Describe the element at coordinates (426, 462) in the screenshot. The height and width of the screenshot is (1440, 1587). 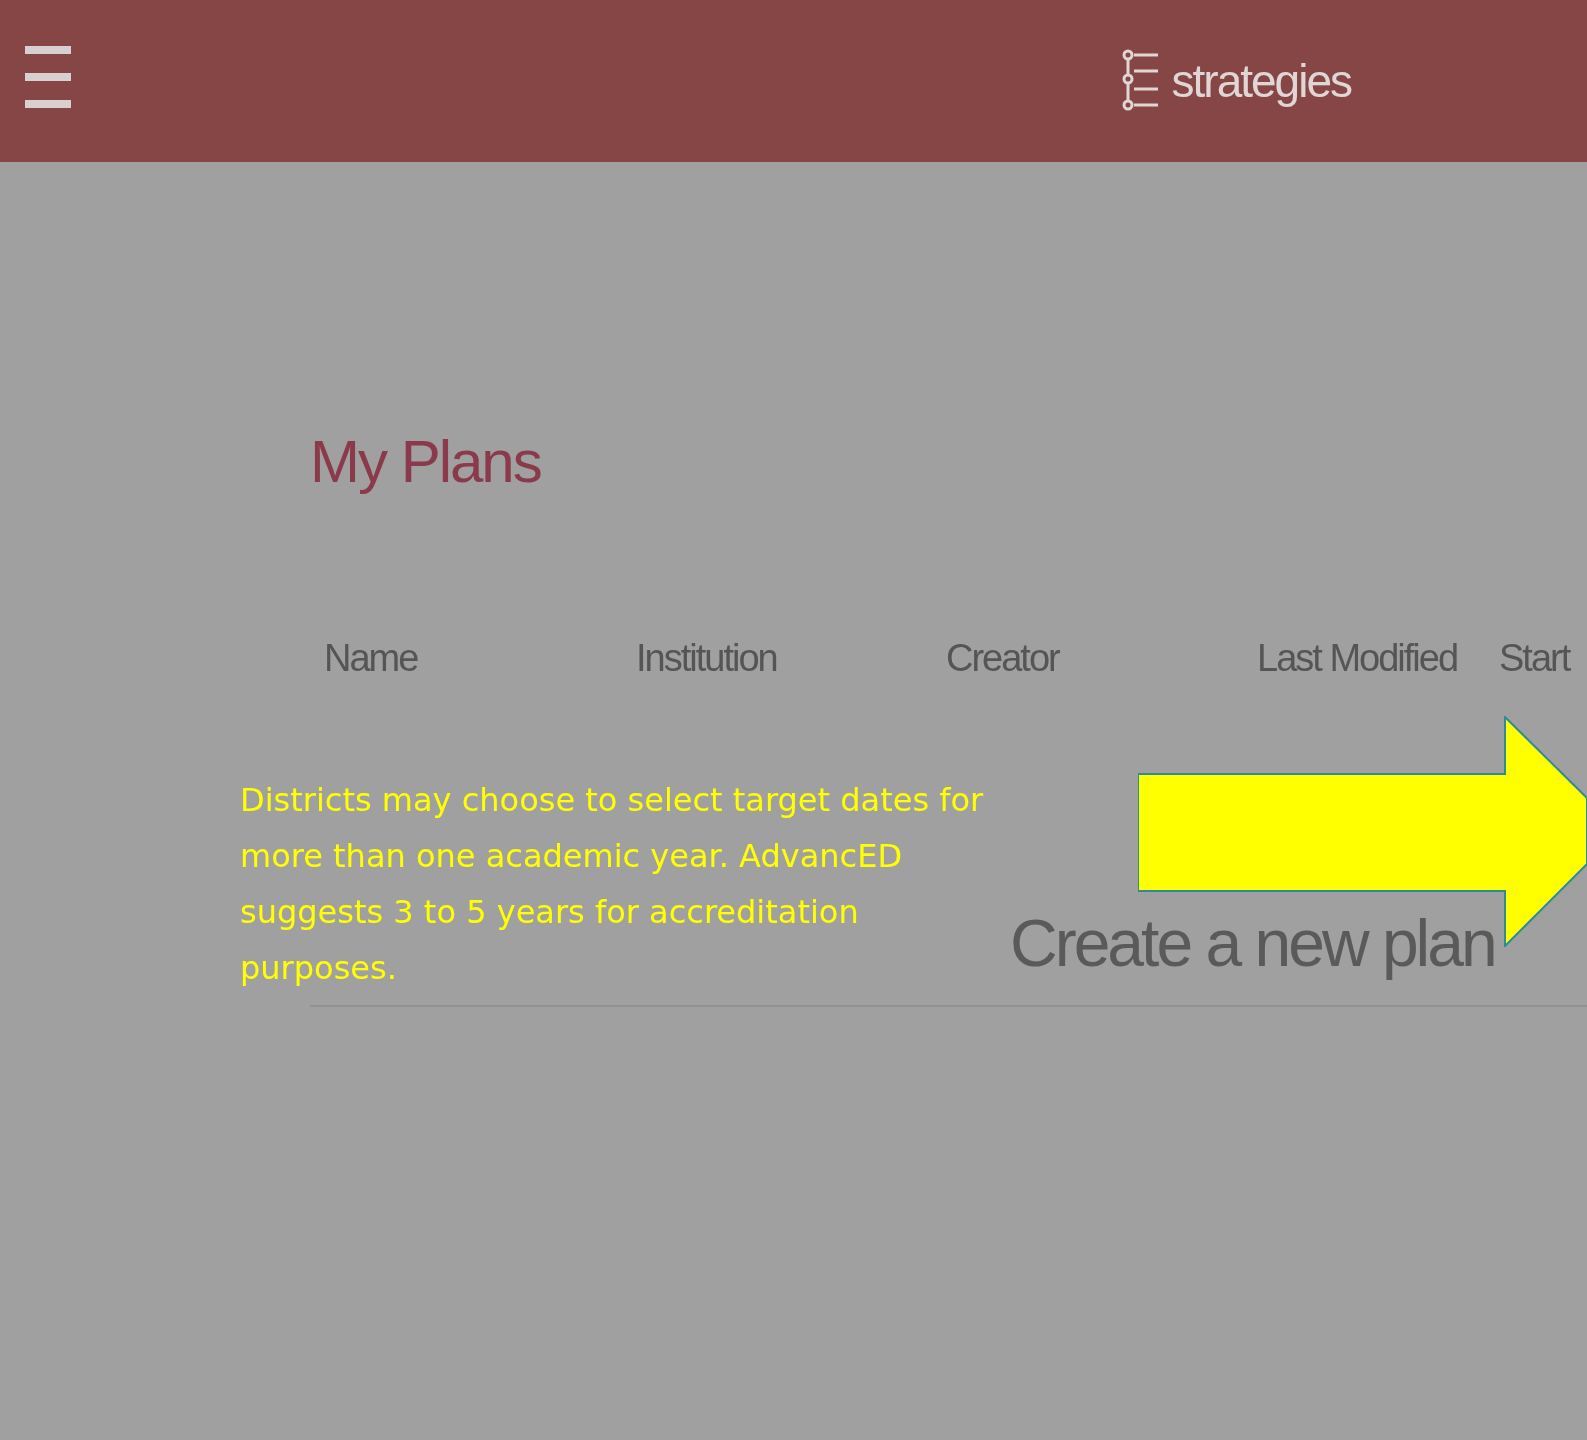
I see `page-title: My Plans` at that location.